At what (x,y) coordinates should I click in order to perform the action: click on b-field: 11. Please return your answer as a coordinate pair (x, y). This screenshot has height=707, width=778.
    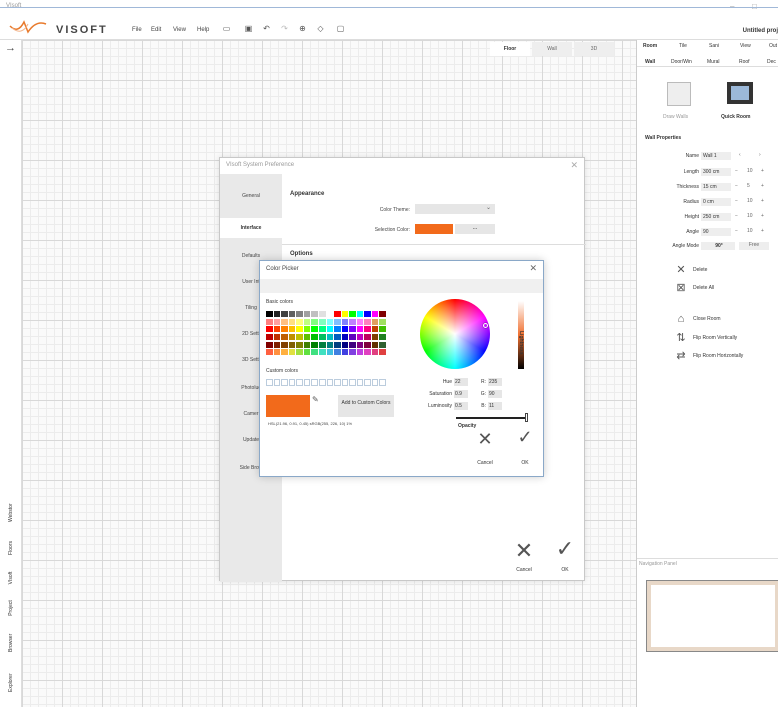
    Looking at the image, I should click on (495, 406).